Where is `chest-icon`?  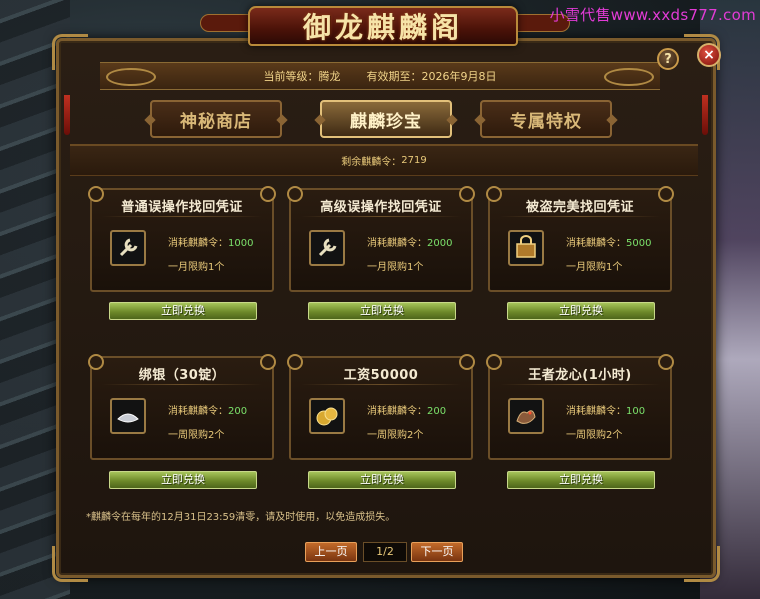
chest-icon is located at coordinates (526, 248).